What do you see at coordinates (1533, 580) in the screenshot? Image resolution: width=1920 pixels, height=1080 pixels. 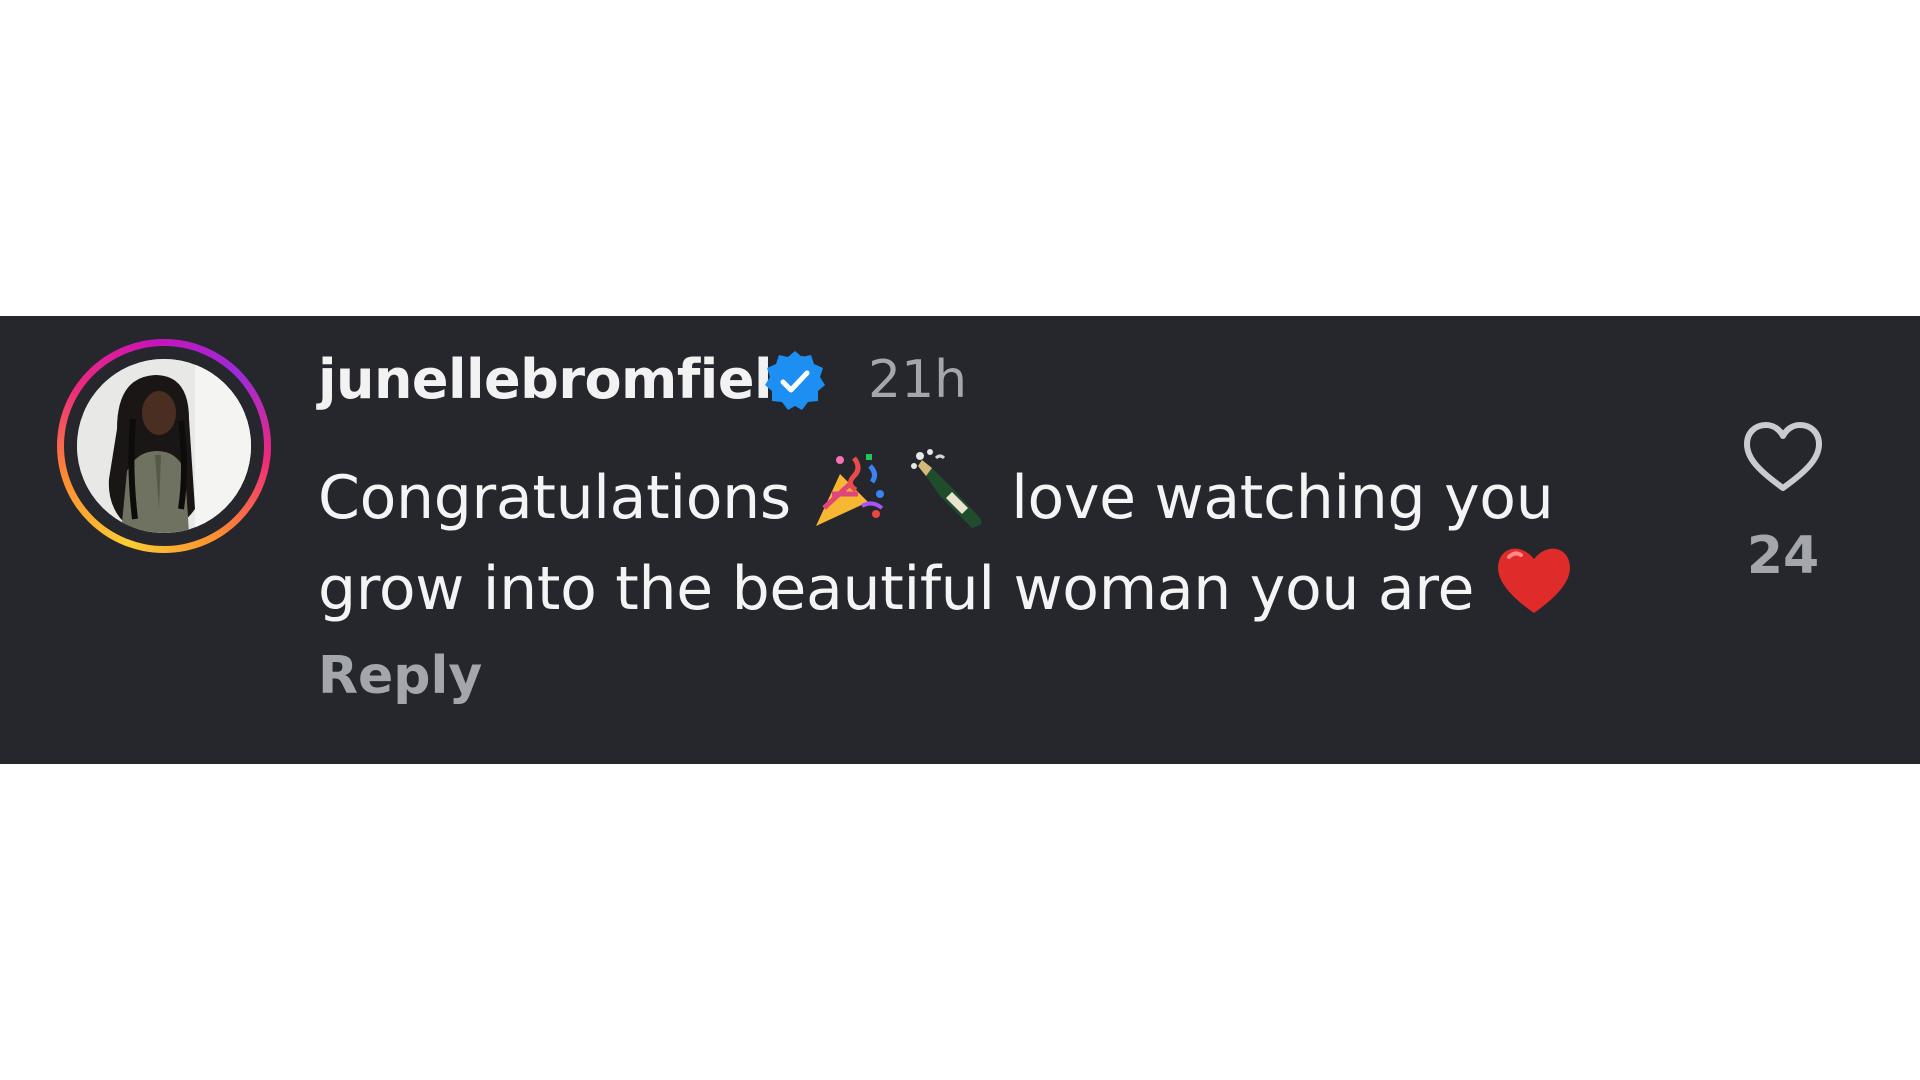 I see `red-heart-emoji` at bounding box center [1533, 580].